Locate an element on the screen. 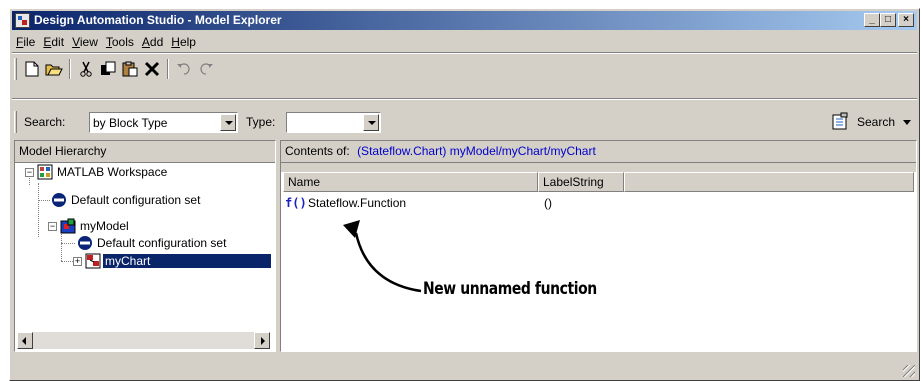 This screenshot has height=381, width=921. arrow-left-icon is located at coordinates (24, 341).